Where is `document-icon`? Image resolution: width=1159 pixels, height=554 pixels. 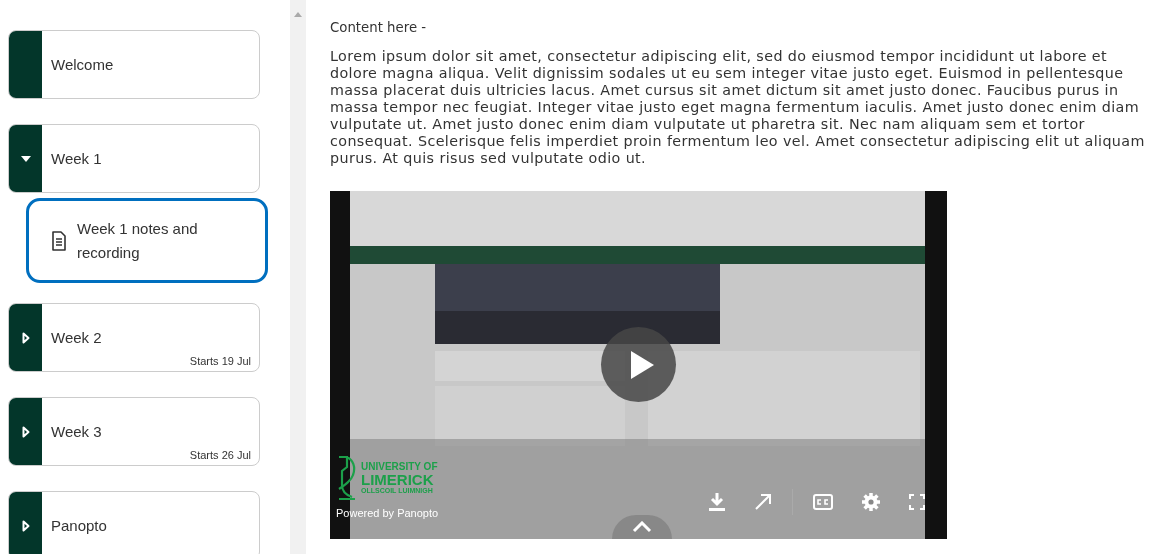 document-icon is located at coordinates (59, 240).